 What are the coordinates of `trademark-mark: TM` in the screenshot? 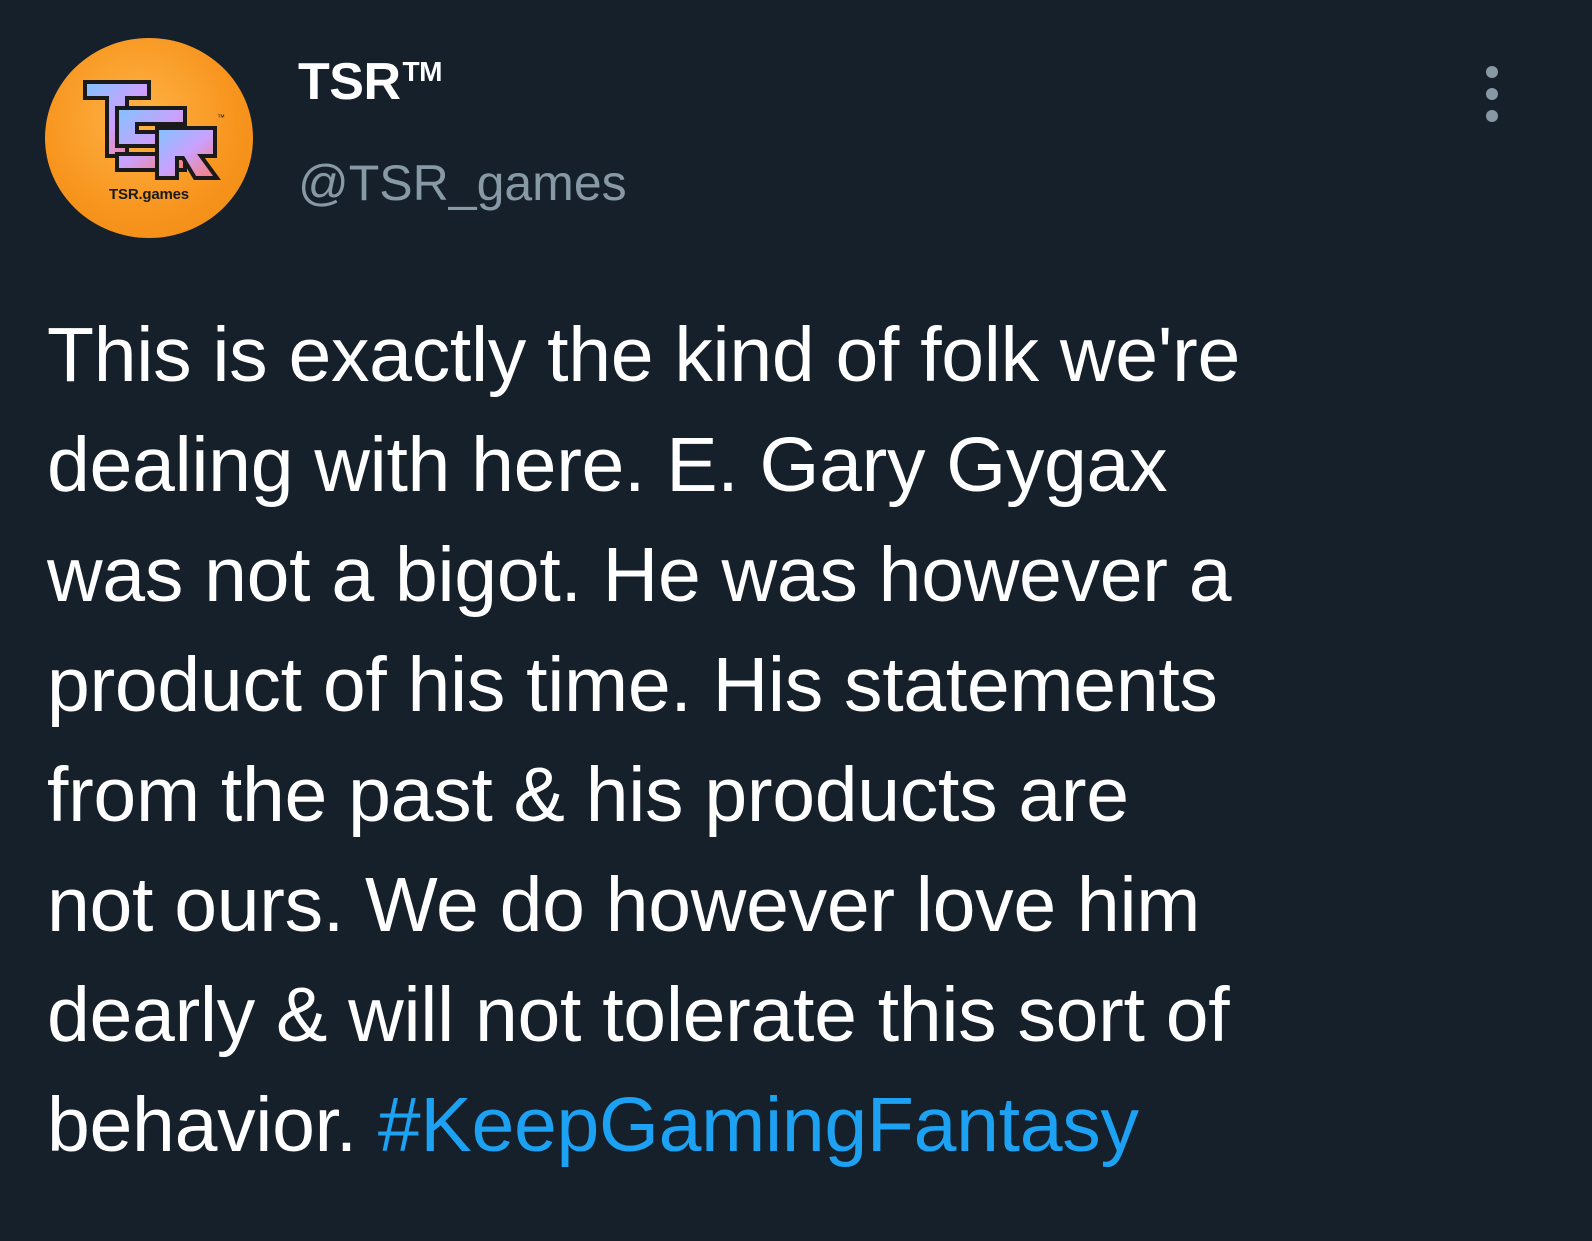 It's located at (422, 71).